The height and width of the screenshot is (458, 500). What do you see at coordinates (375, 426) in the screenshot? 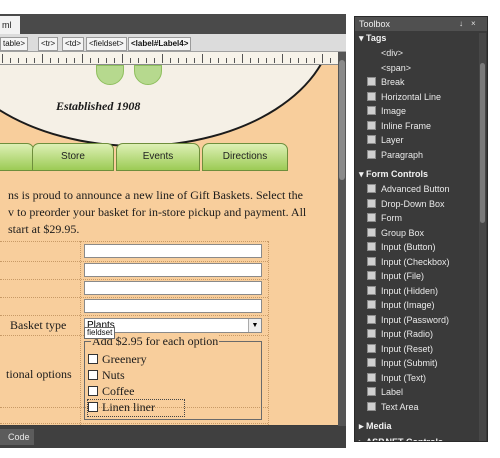
I see `toolbox-category: ▸ Media` at bounding box center [375, 426].